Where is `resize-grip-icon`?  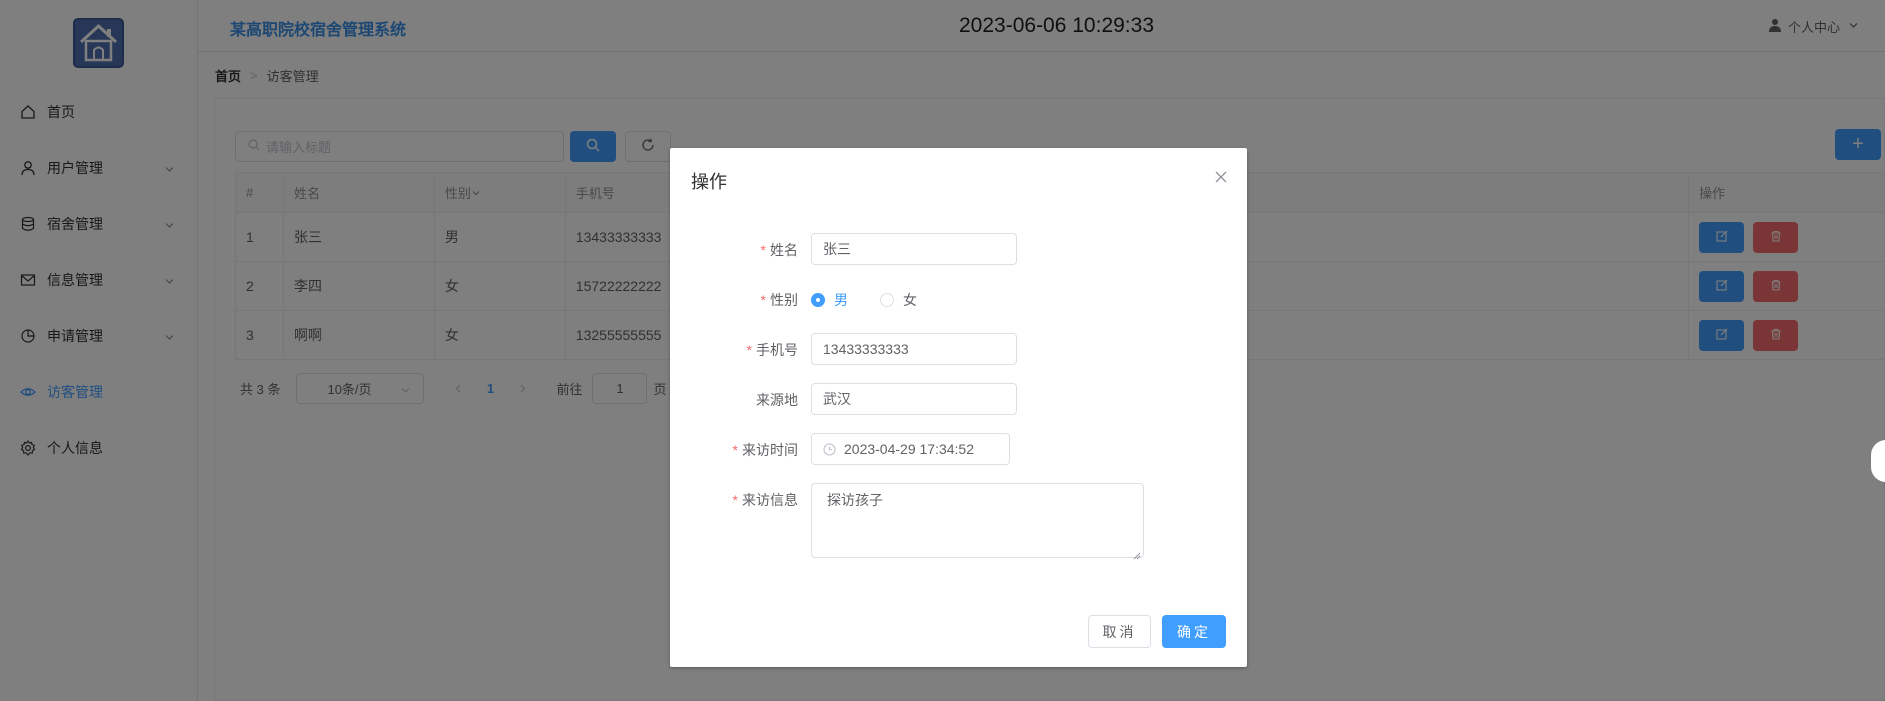 resize-grip-icon is located at coordinates (1137, 553).